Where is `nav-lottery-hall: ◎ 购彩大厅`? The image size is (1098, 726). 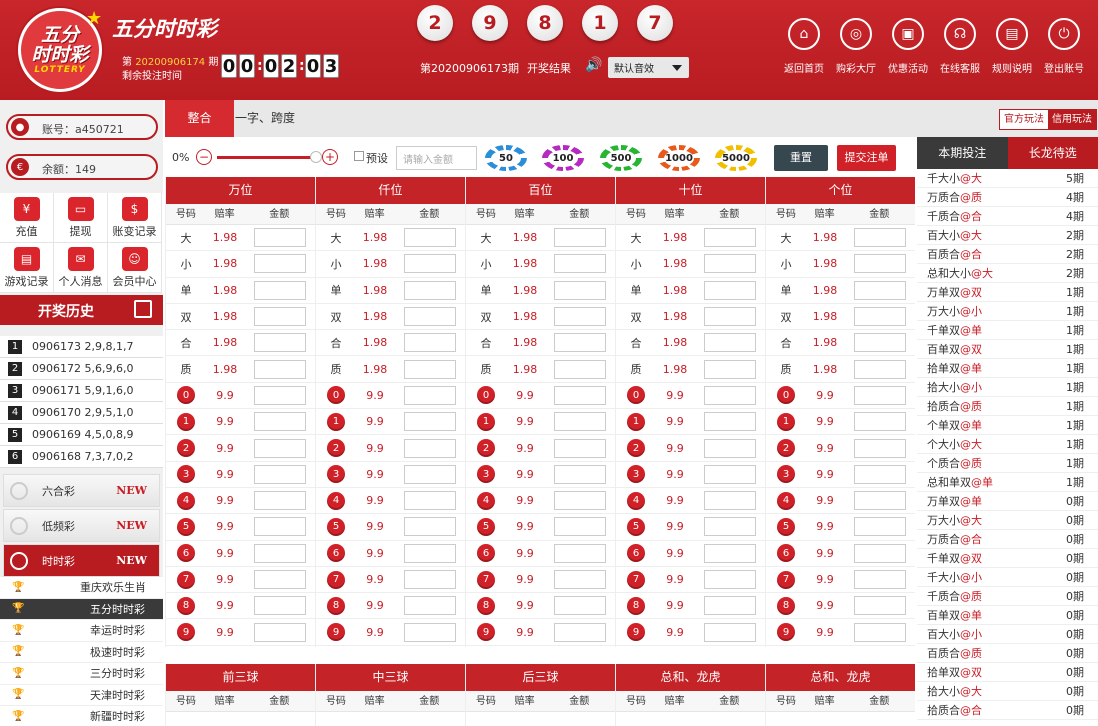 nav-lottery-hall: ◎ 购彩大厅 is located at coordinates (856, 46).